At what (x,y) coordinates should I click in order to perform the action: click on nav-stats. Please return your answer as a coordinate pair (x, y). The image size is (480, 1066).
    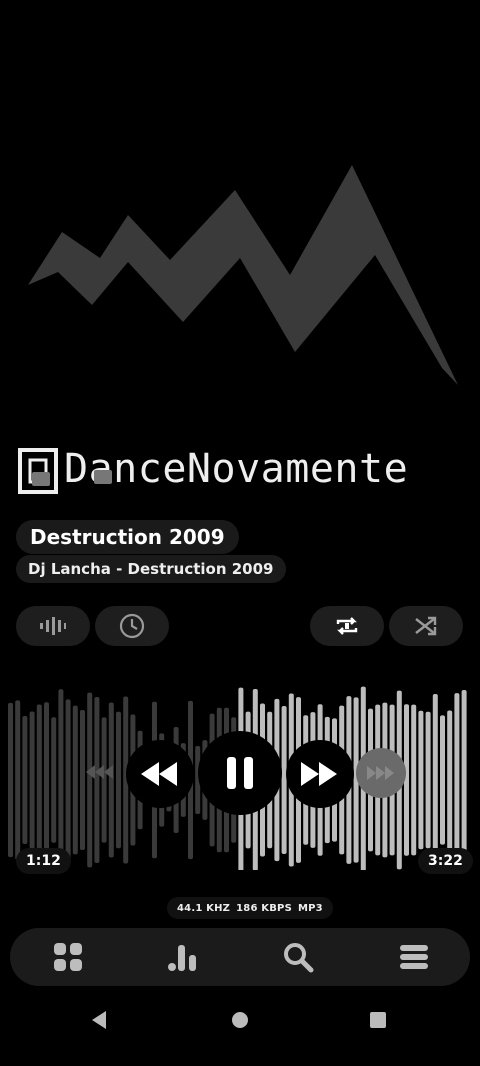
    Looking at the image, I should click on (182, 957).